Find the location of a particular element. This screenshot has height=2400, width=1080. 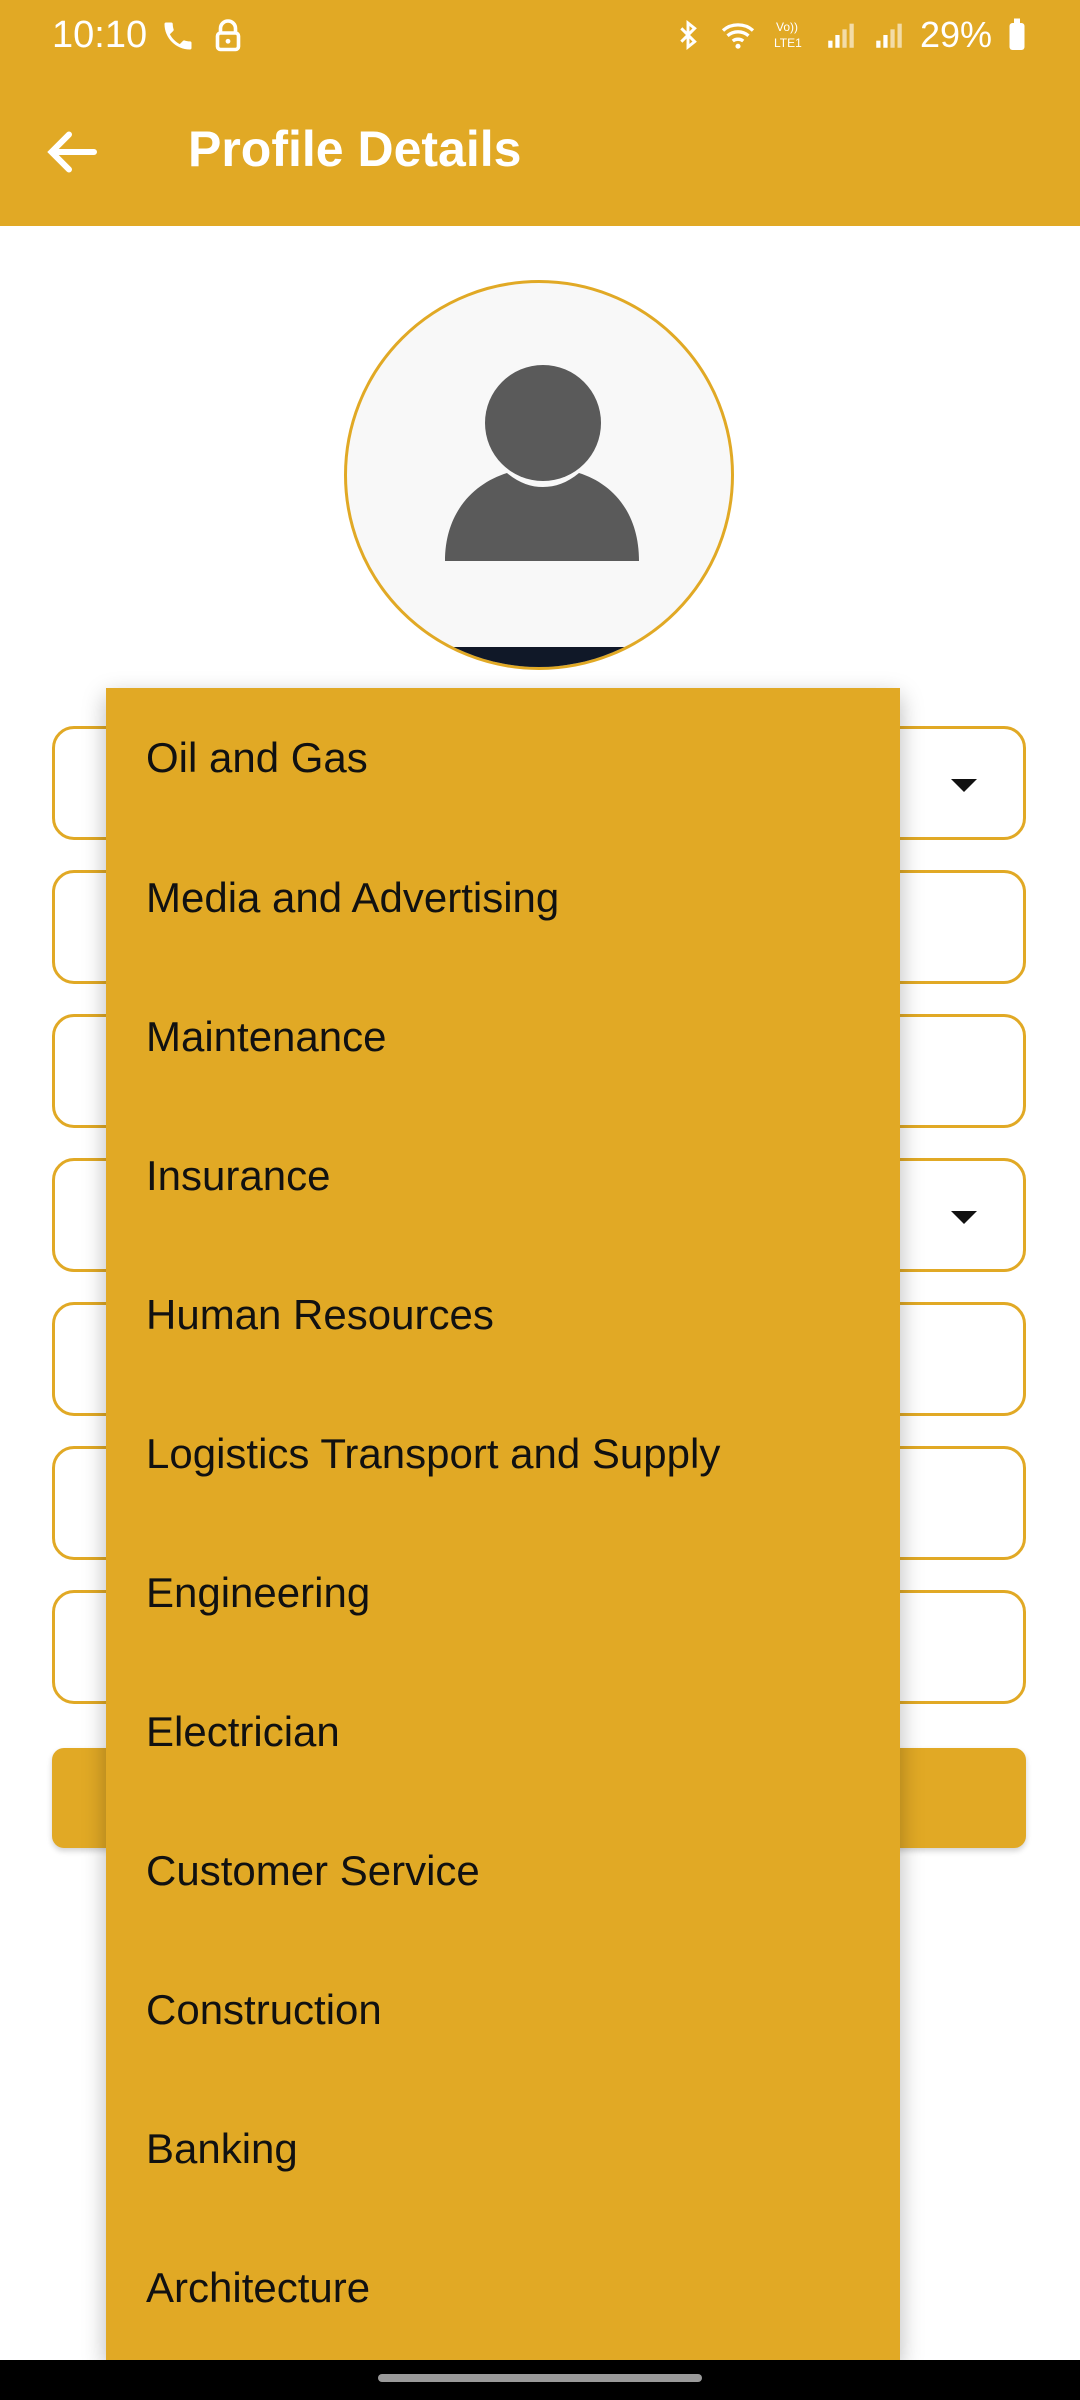

menu-item: Customer Service is located at coordinates (503, 1870).